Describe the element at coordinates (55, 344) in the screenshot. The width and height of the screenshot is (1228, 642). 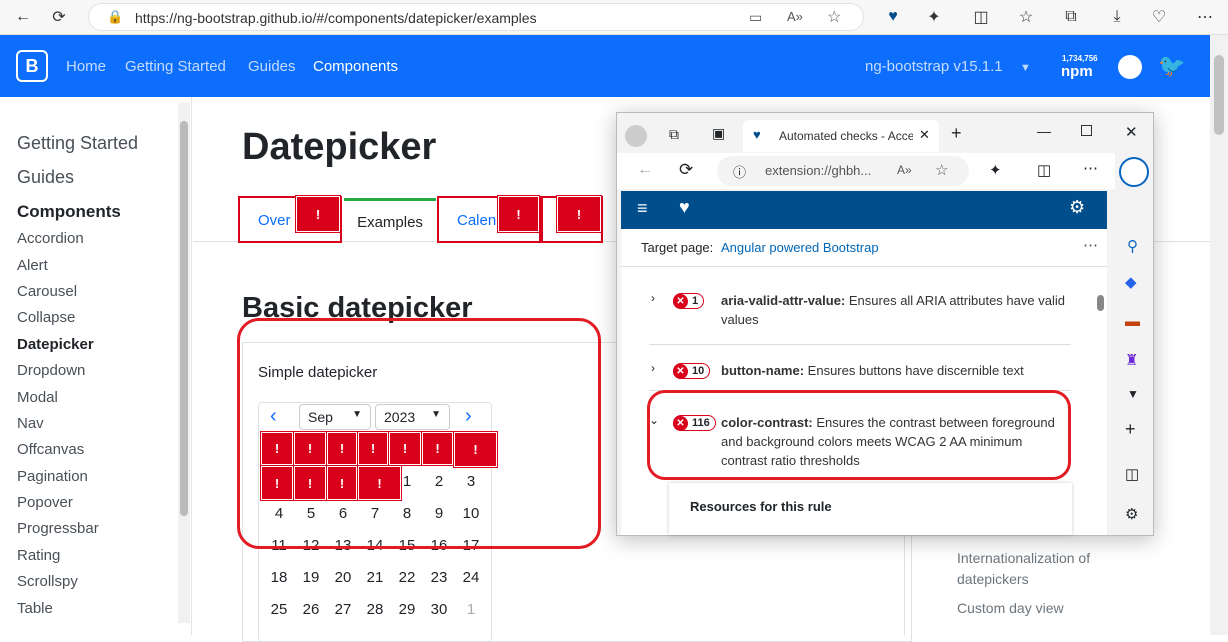
I see `sidebar-item-datepicker: Datepicker` at that location.